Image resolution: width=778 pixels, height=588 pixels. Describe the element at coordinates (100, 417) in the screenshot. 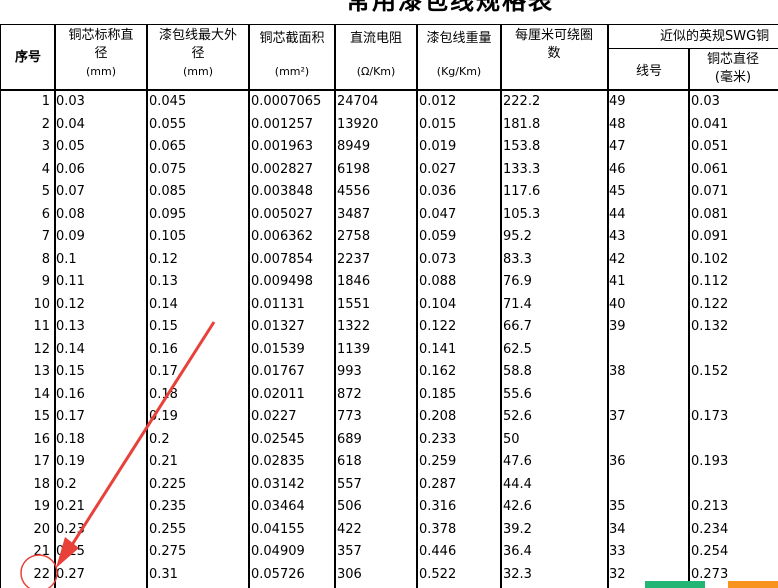

I see `cell-copper-dia: 0.17` at that location.